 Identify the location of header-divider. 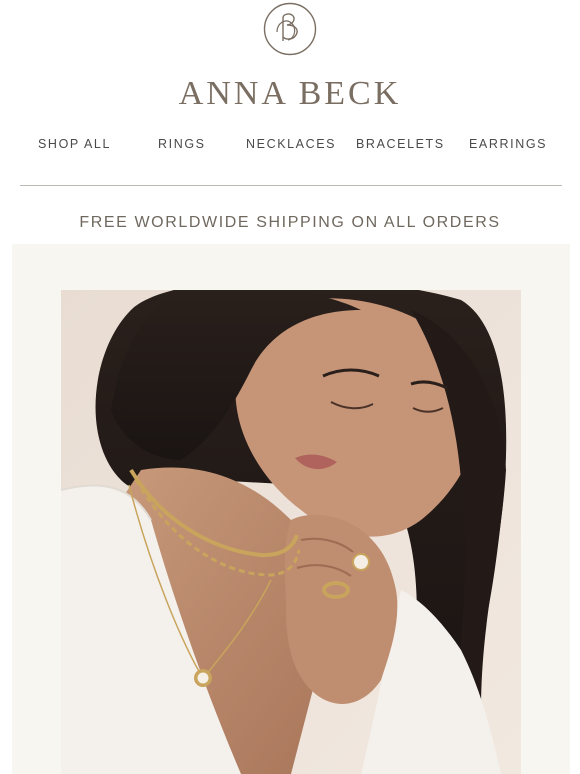
(291, 185).